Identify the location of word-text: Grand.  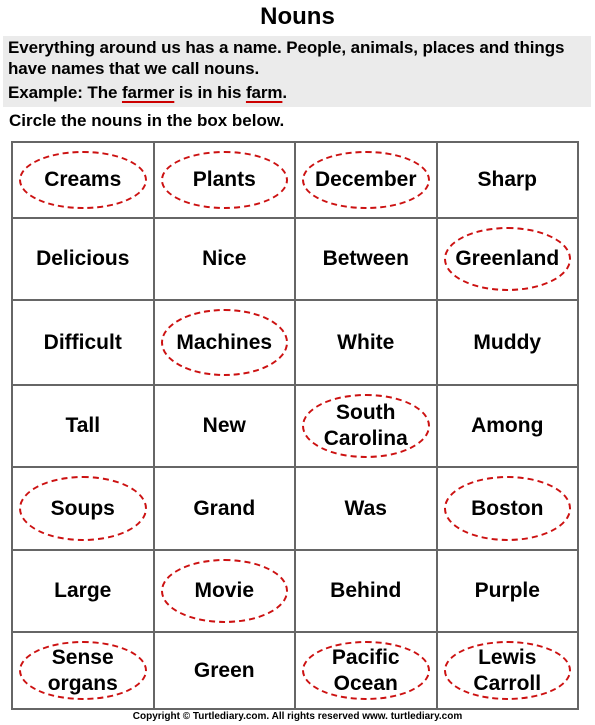
(224, 508).